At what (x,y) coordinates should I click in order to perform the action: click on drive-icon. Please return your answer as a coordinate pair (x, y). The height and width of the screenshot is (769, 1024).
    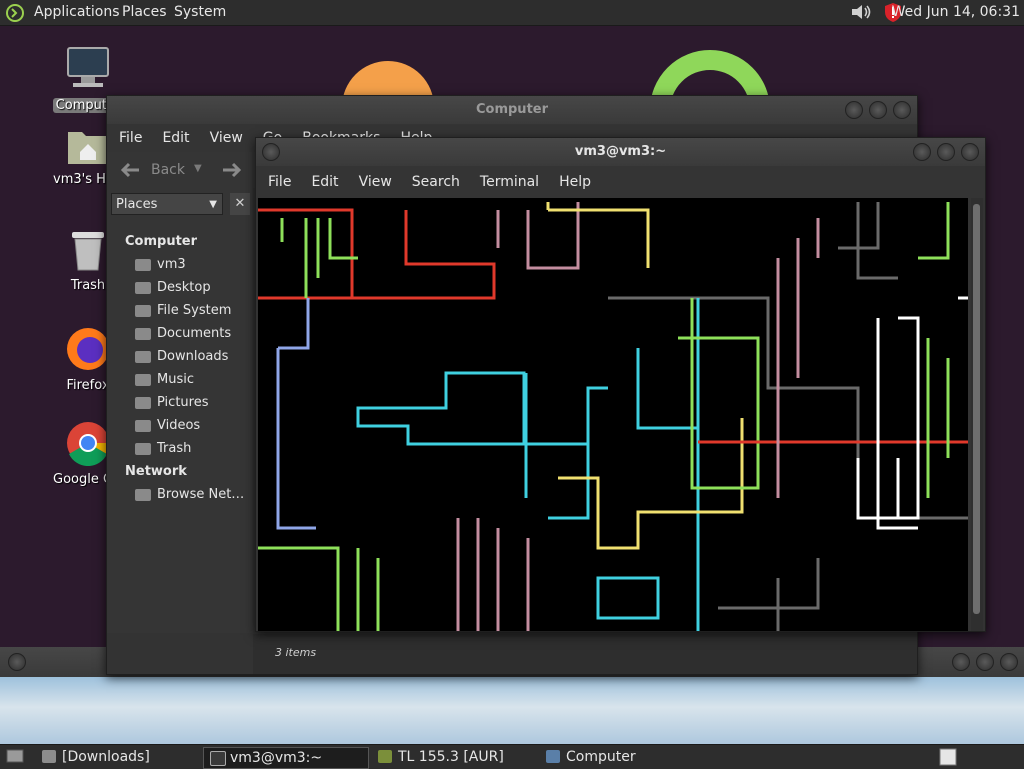
    Looking at the image, I should click on (143, 310).